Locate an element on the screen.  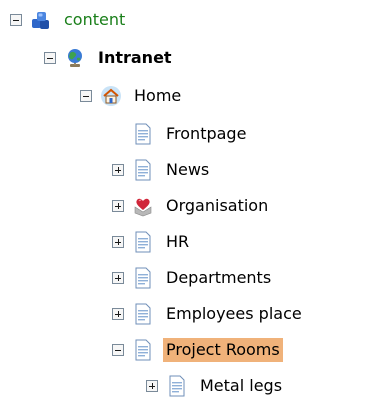
tree-node-frontpage: Frontpage is located at coordinates (180, 134).